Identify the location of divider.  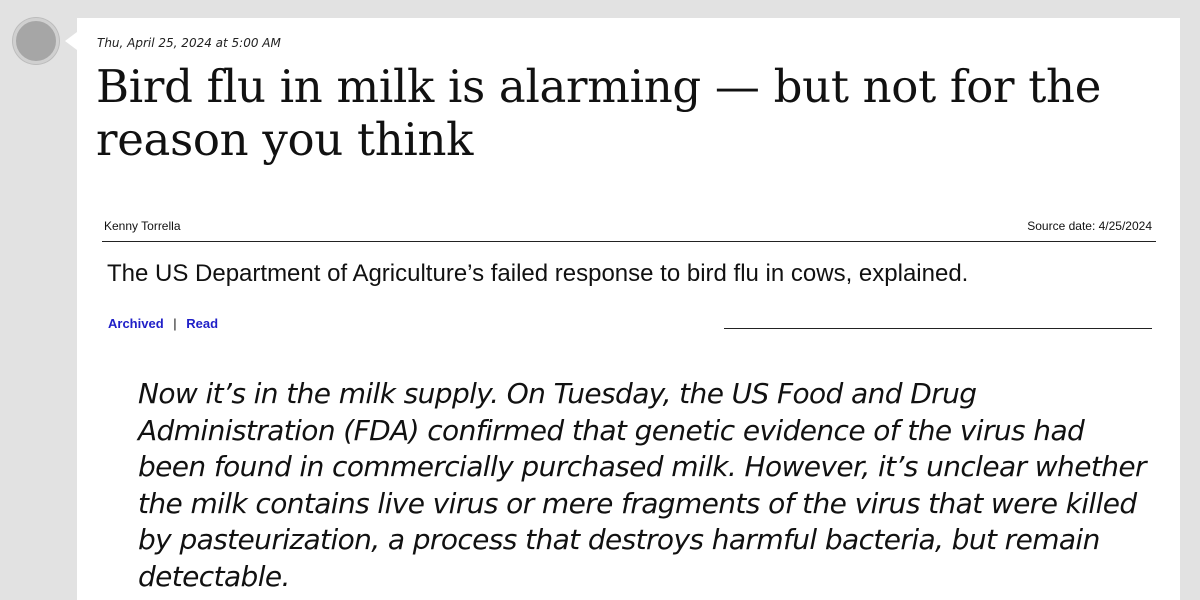
(629, 241).